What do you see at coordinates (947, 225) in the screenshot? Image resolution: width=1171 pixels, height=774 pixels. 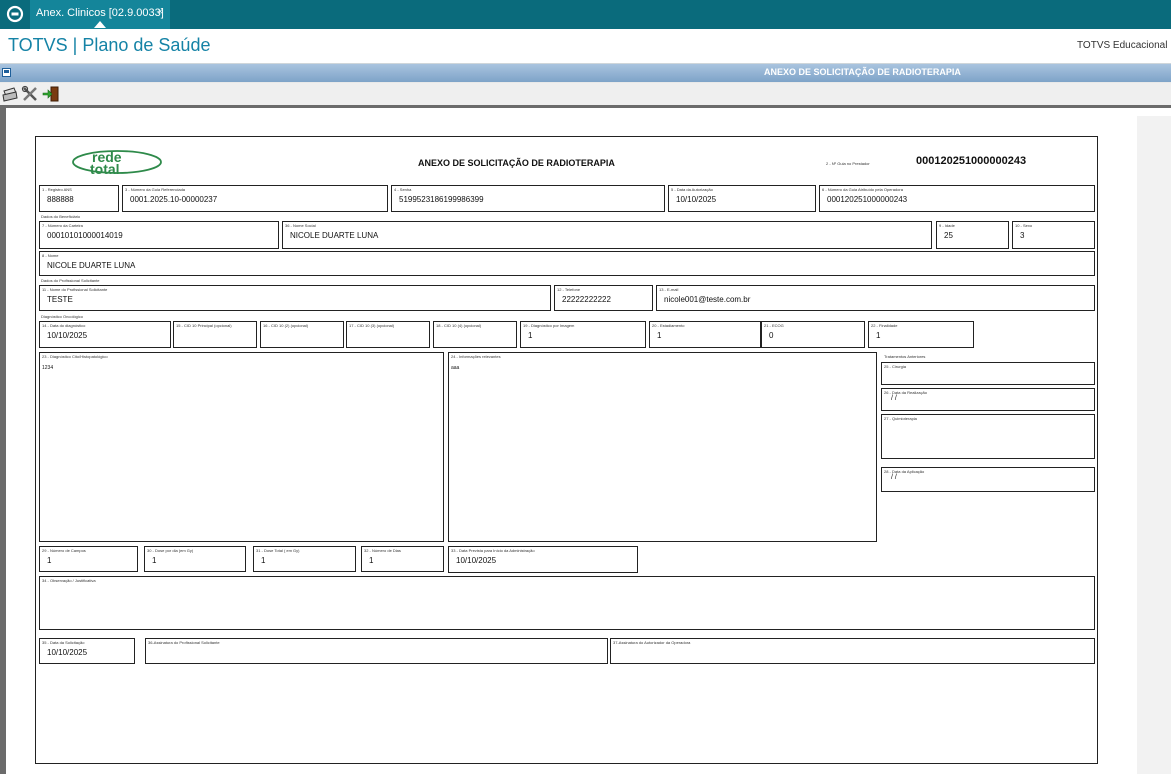 I see `idade-label: 9 - Idade` at bounding box center [947, 225].